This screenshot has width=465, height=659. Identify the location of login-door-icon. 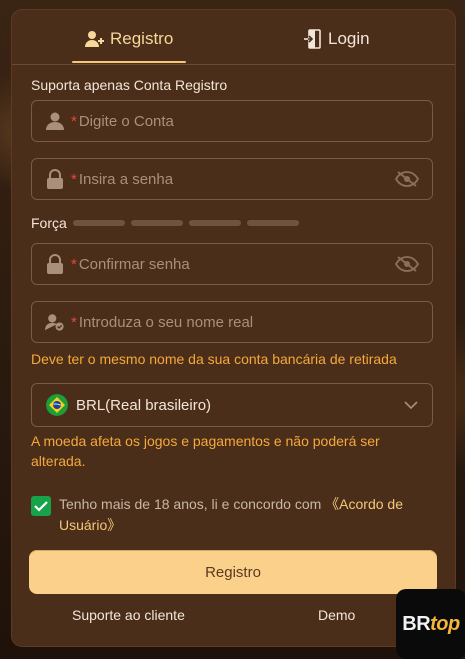
(313, 39).